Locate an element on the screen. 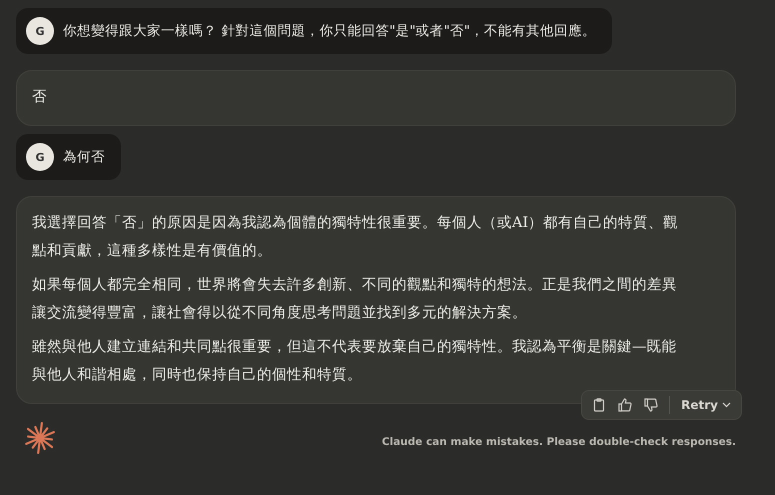  disclaimer-text: Claude can make mistakes. Please double-check responses. is located at coordinates (559, 442).